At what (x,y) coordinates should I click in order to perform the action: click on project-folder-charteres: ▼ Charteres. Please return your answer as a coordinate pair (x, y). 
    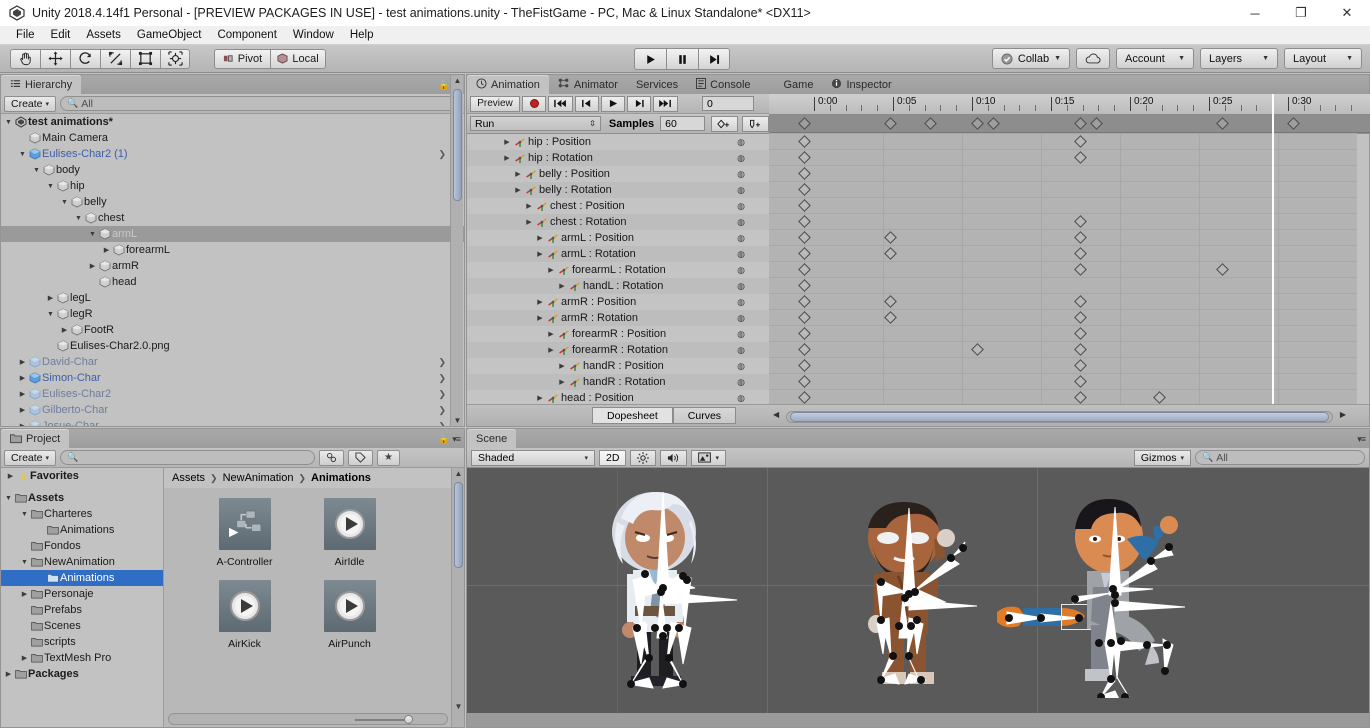
    Looking at the image, I should click on (82, 514).